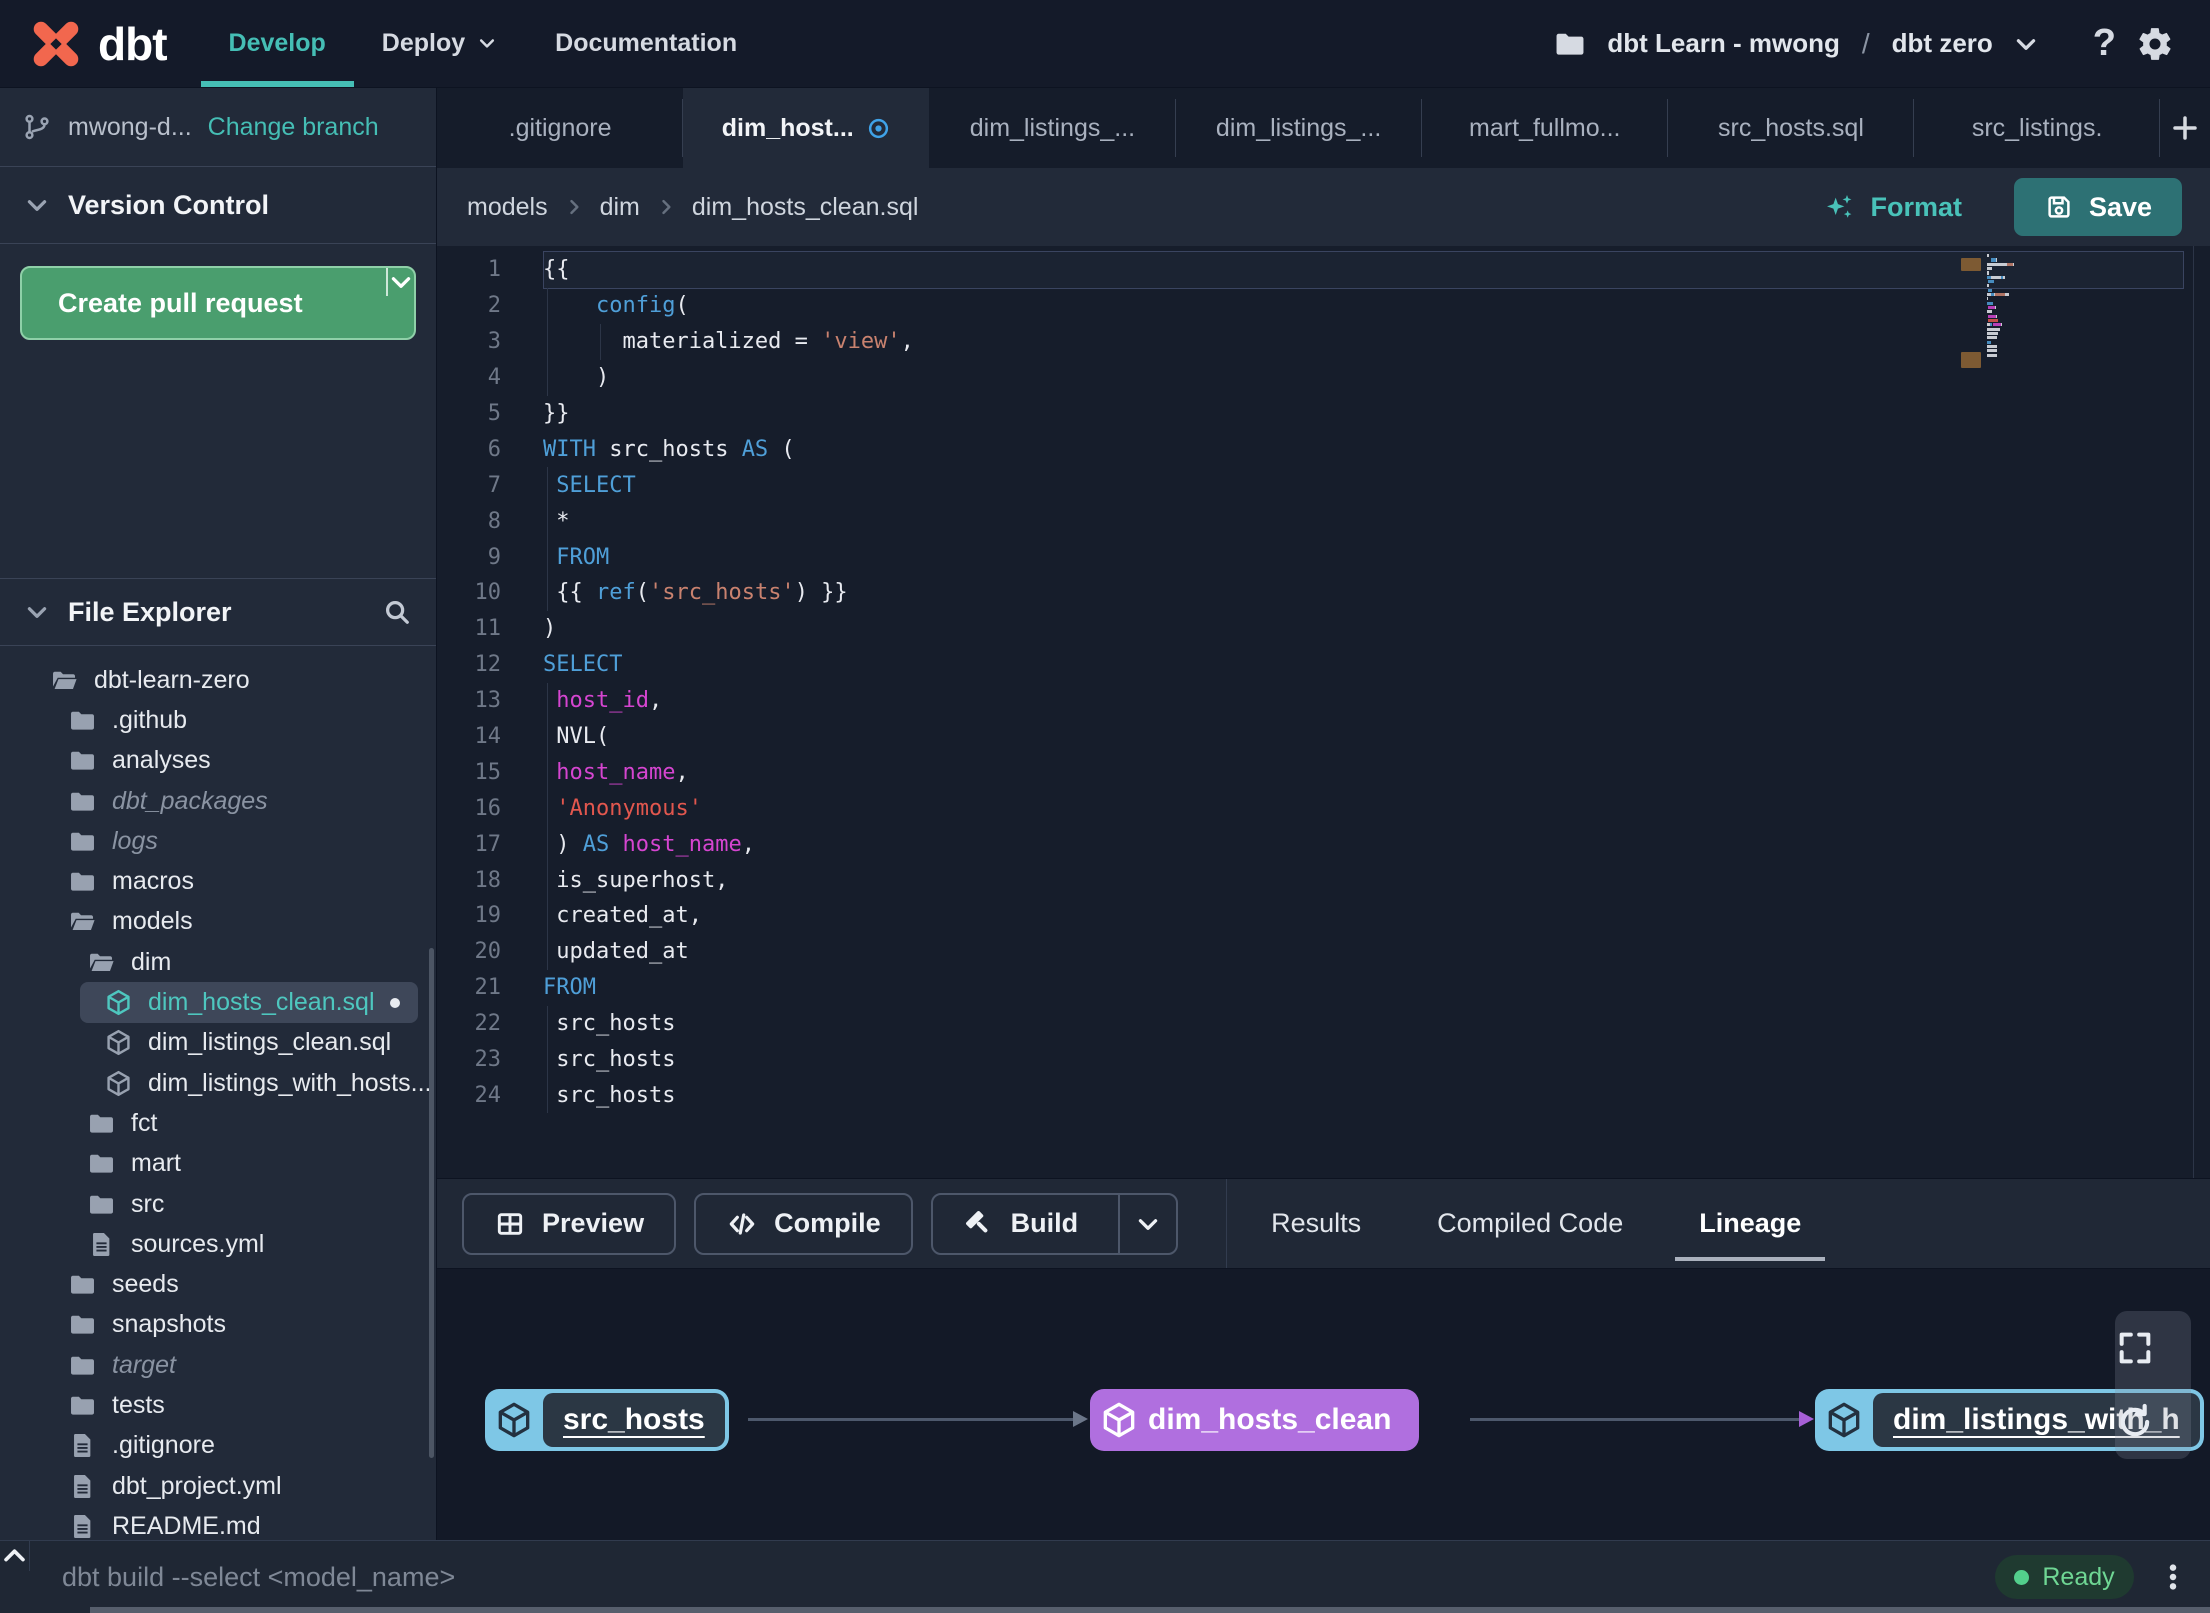  What do you see at coordinates (2193, 712) in the screenshot?
I see `editor-scrollbar` at bounding box center [2193, 712].